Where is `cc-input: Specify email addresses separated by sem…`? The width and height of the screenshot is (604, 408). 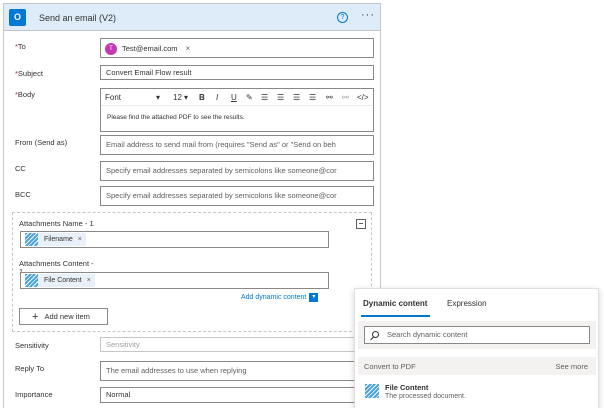 cc-input: Specify email addresses separated by sem… is located at coordinates (237, 171).